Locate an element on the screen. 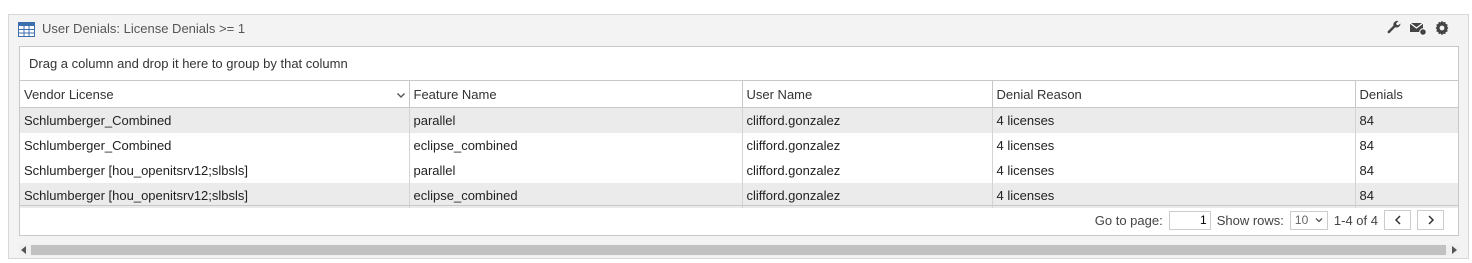  column-header-denial-reason: Denial Reason is located at coordinates (1174, 94).